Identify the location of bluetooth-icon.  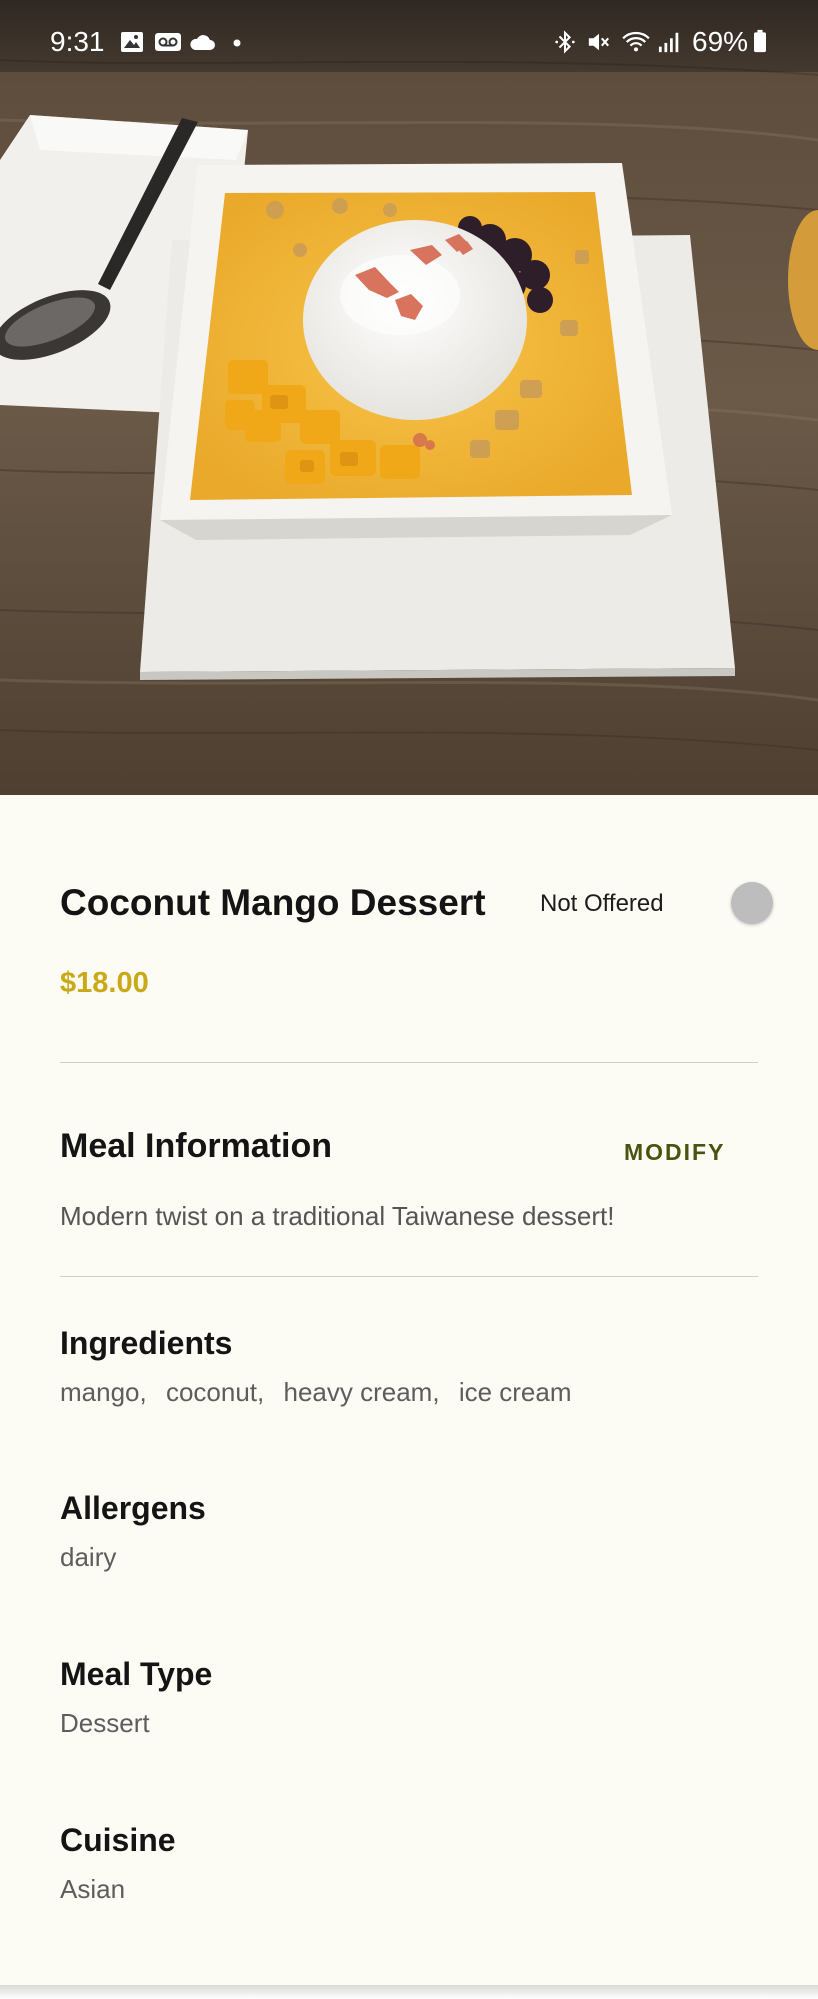
(565, 42).